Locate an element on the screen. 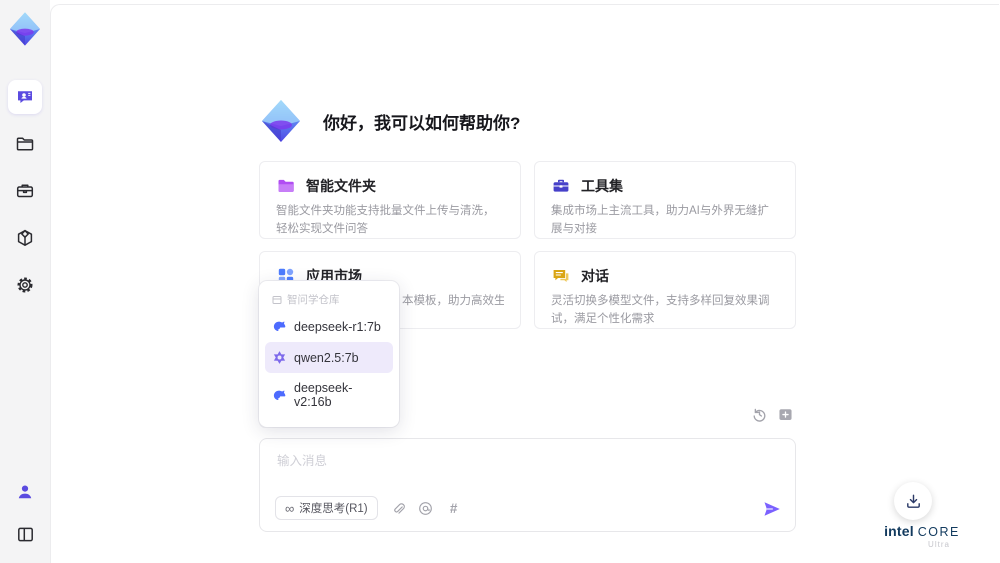 This screenshot has height=563, width=1000. download-button is located at coordinates (913, 501).